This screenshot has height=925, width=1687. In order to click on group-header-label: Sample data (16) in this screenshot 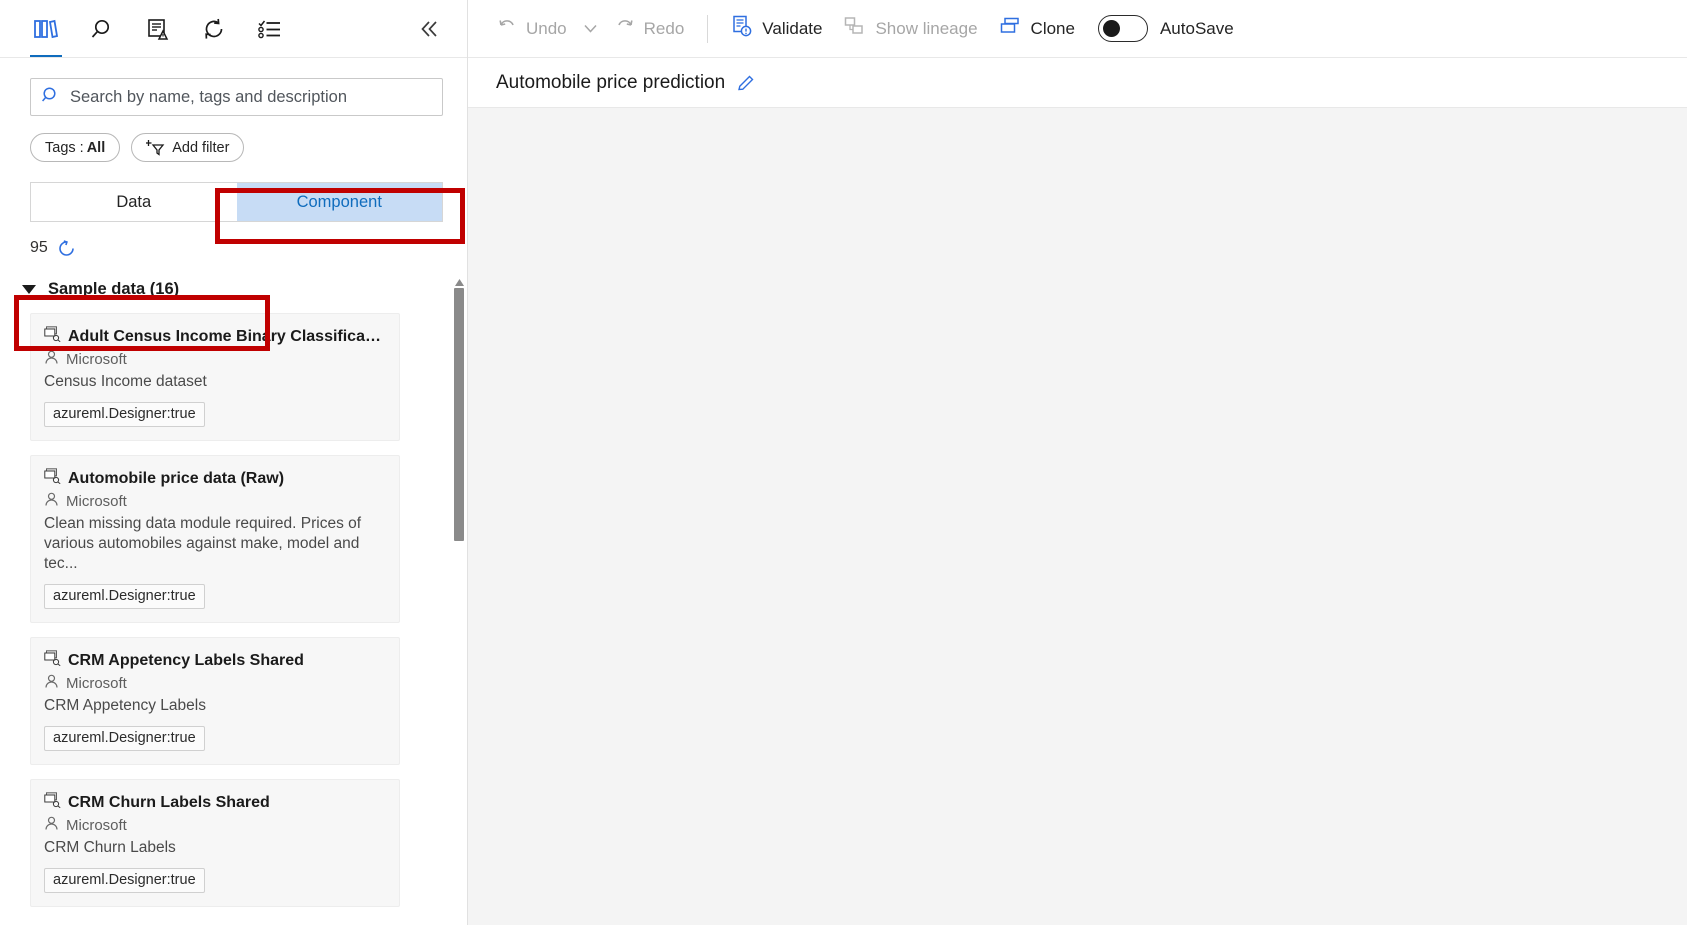, I will do `click(114, 289)`.